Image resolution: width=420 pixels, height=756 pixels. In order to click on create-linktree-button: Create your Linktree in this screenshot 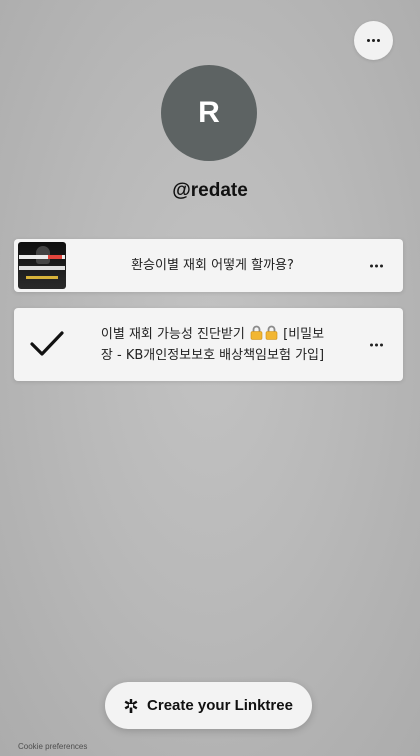, I will do `click(208, 705)`.